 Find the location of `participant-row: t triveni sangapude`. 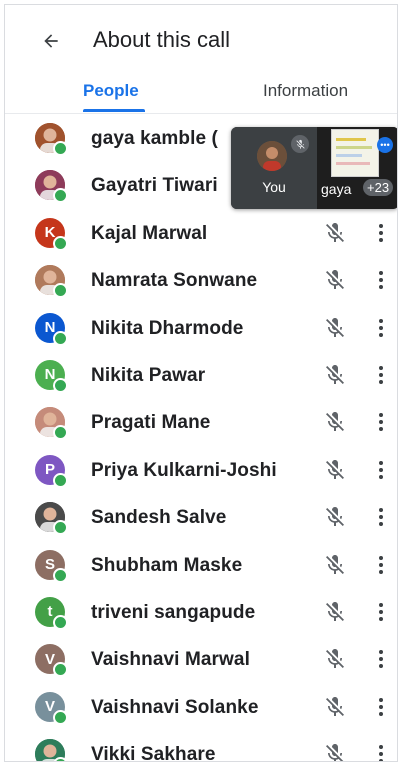

participant-row: t triveni sangapude is located at coordinates (201, 612).